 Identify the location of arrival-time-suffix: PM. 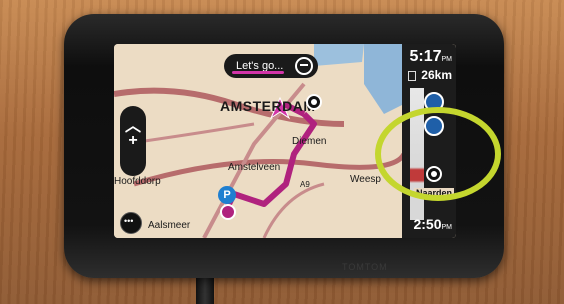
(447, 59).